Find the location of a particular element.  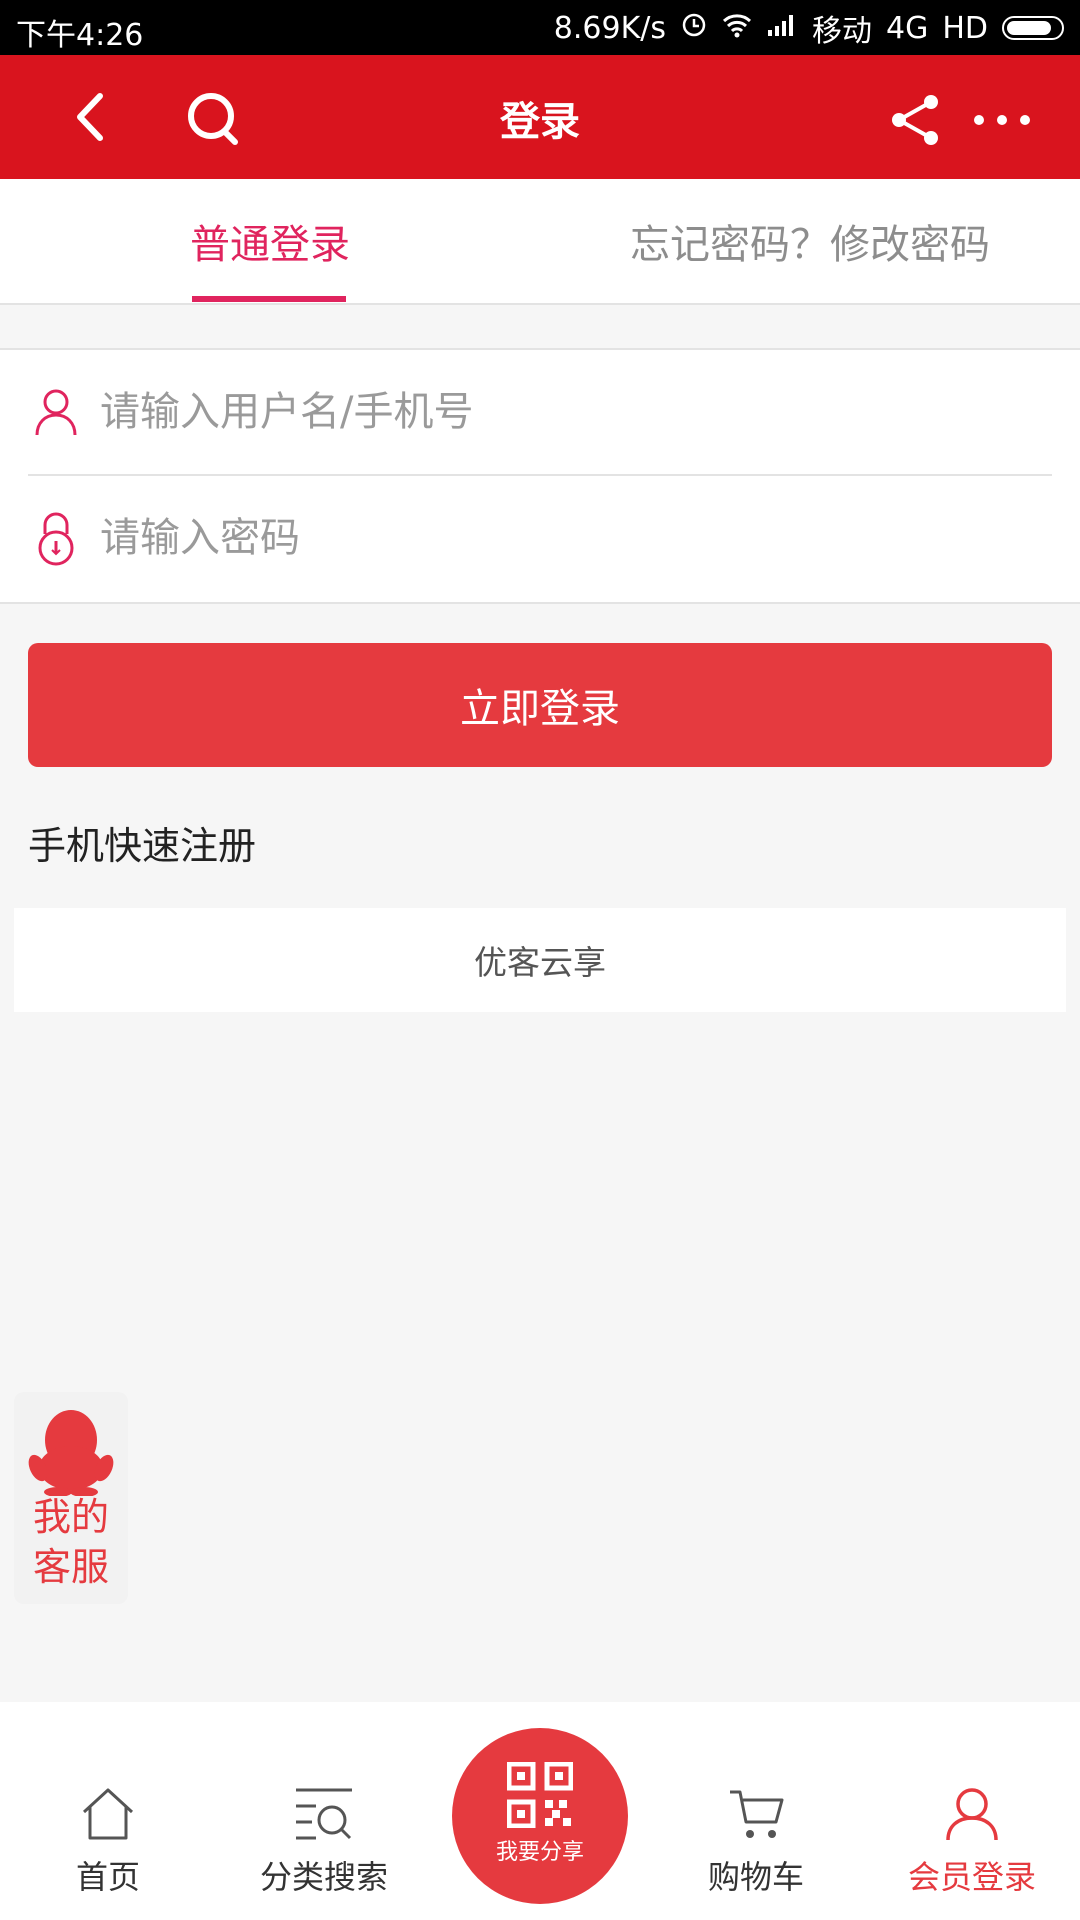

username-input is located at coordinates (550, 412).